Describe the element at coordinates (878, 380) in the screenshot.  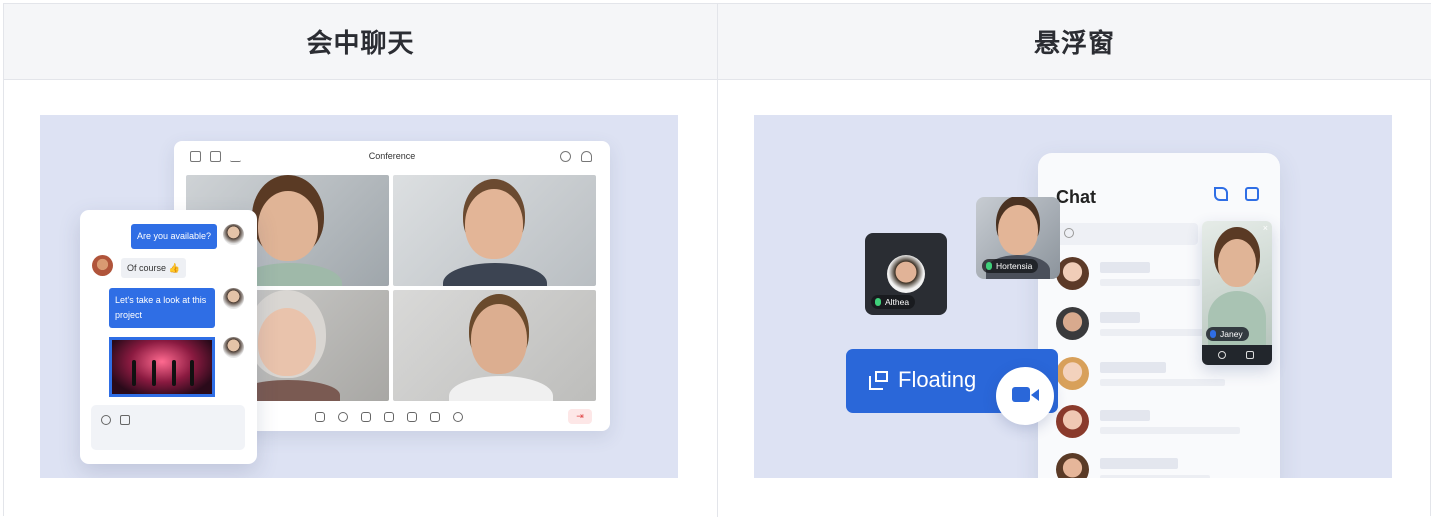
I see `floating-window-icon` at that location.